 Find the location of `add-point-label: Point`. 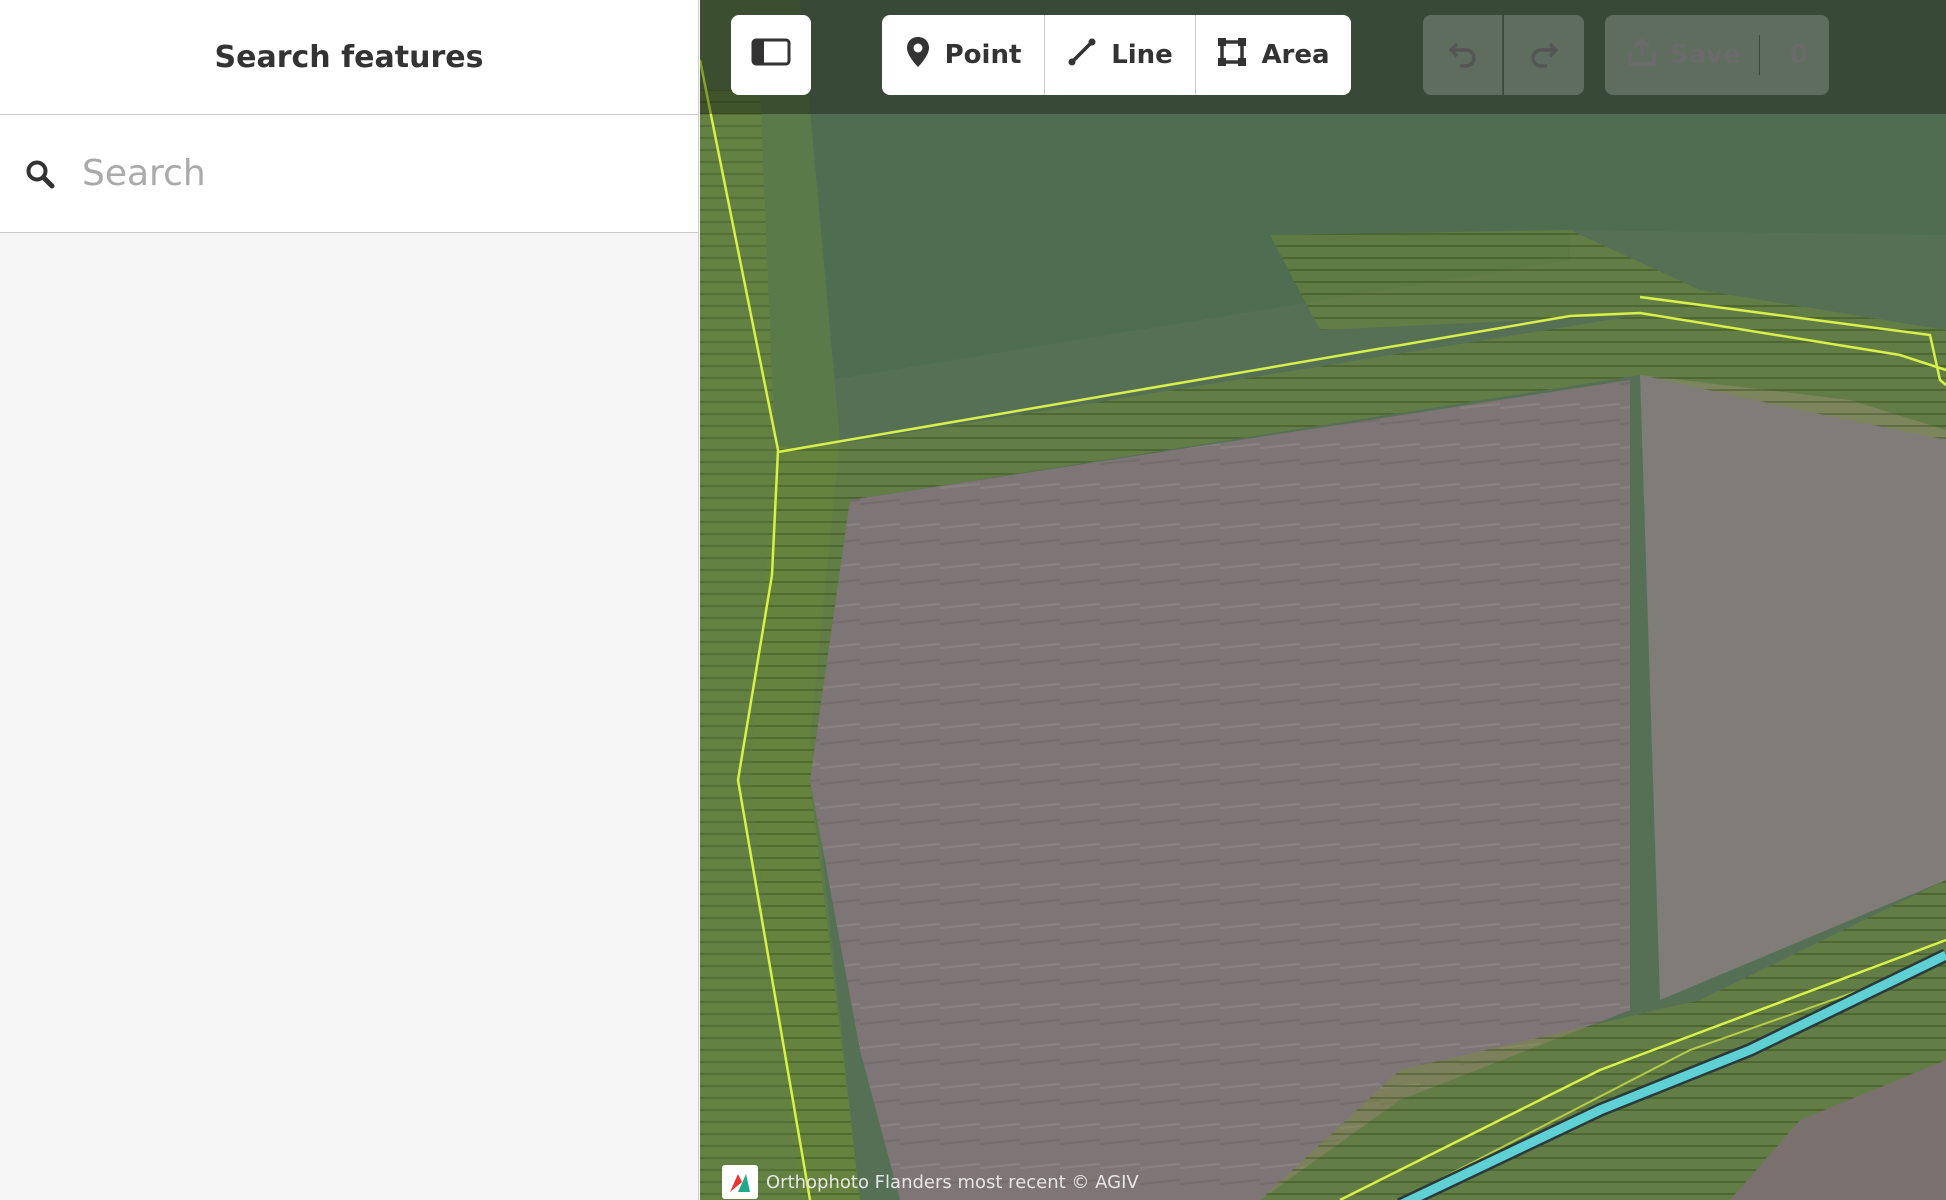

add-point-label: Point is located at coordinates (983, 55).